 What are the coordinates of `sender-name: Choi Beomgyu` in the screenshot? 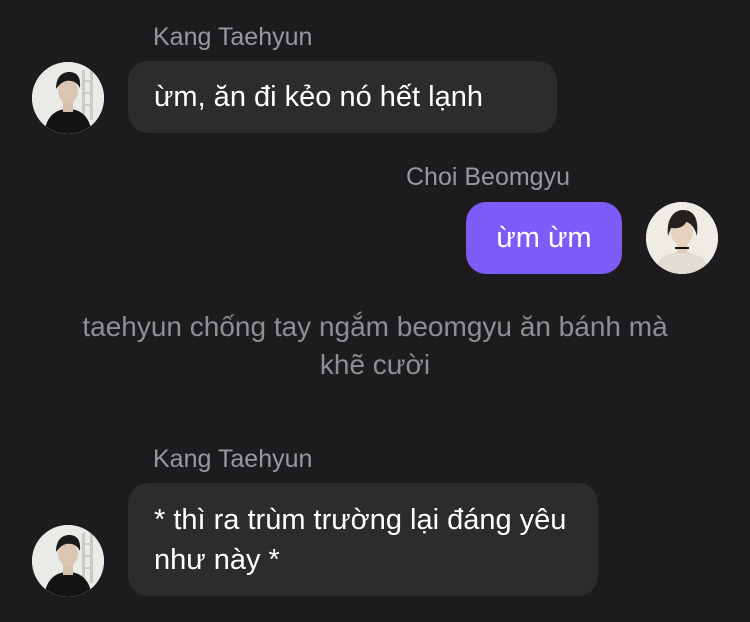 It's located at (488, 177).